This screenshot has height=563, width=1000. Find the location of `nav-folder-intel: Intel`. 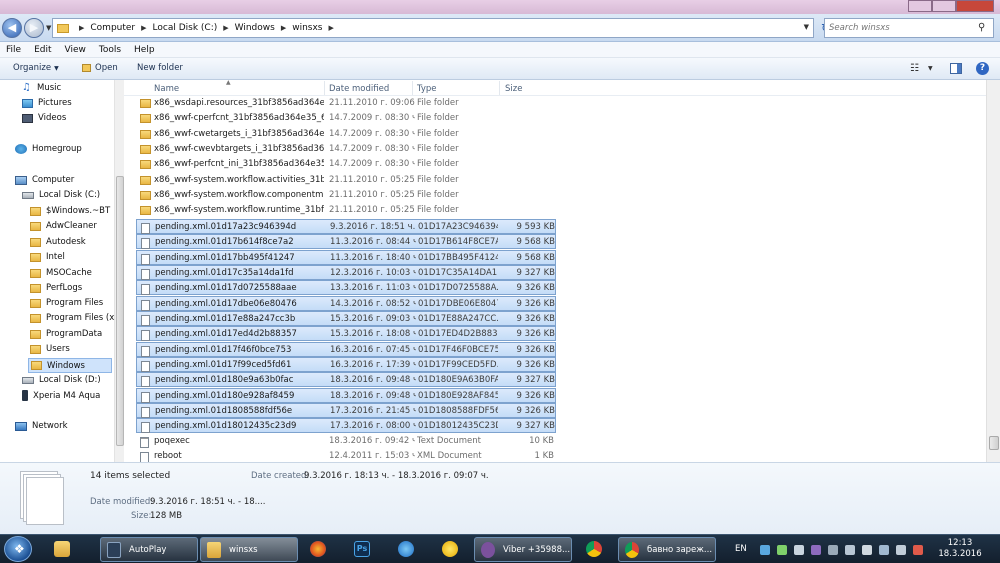

nav-folder-intel: Intel is located at coordinates (47, 257).